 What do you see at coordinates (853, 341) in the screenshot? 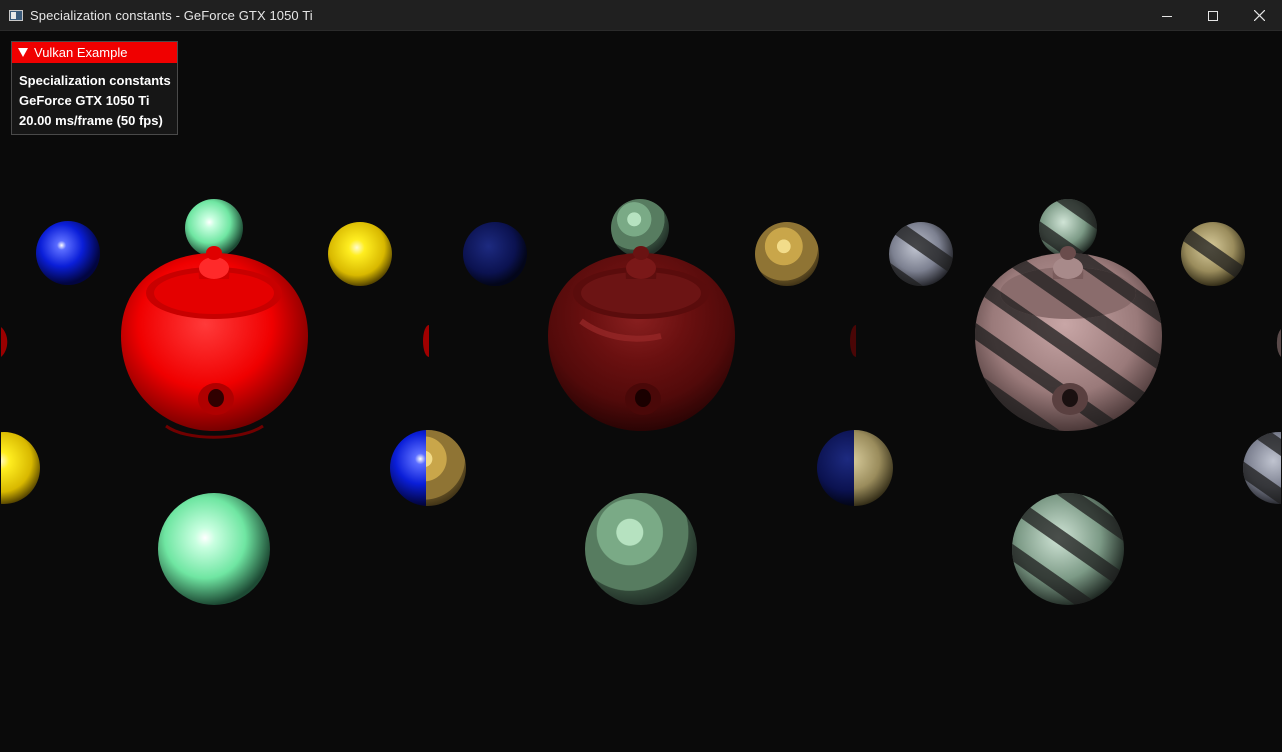
I see `sphere-toon-red-edge` at bounding box center [853, 341].